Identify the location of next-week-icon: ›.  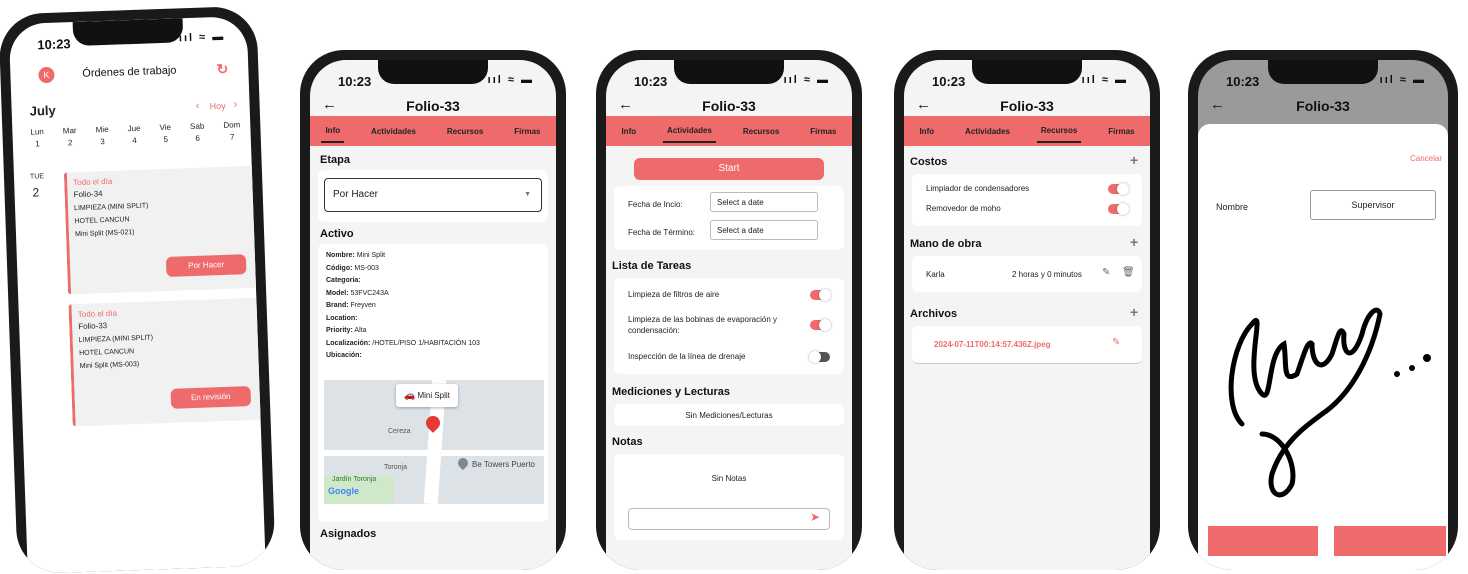
(235, 104).